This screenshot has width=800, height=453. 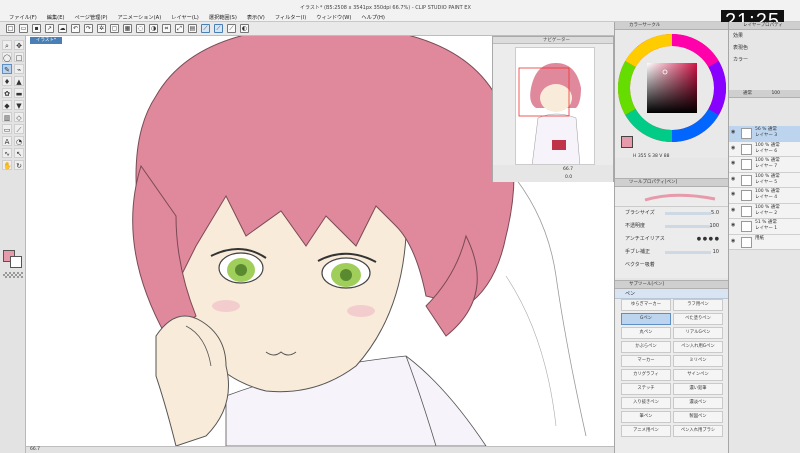 What do you see at coordinates (716, 252) in the screenshot?
I see `stabilization-value: 10` at bounding box center [716, 252].